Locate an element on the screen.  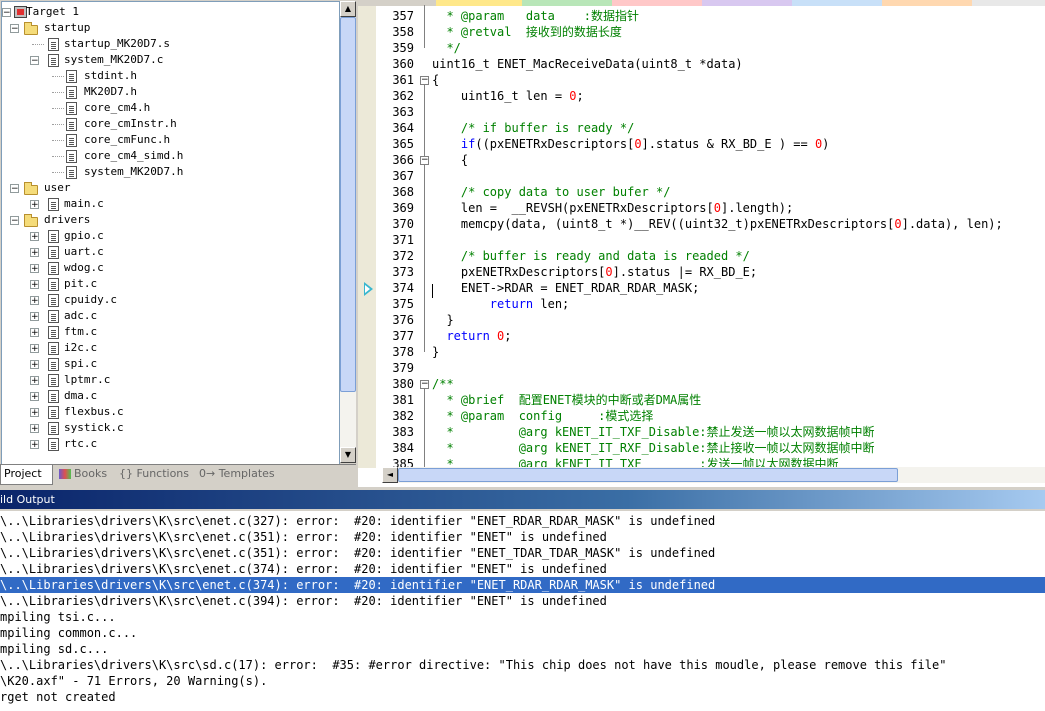
code-line: ENET->RDAR = ENET_RDAR_RDAR_MASK; is located at coordinates (565, 288).